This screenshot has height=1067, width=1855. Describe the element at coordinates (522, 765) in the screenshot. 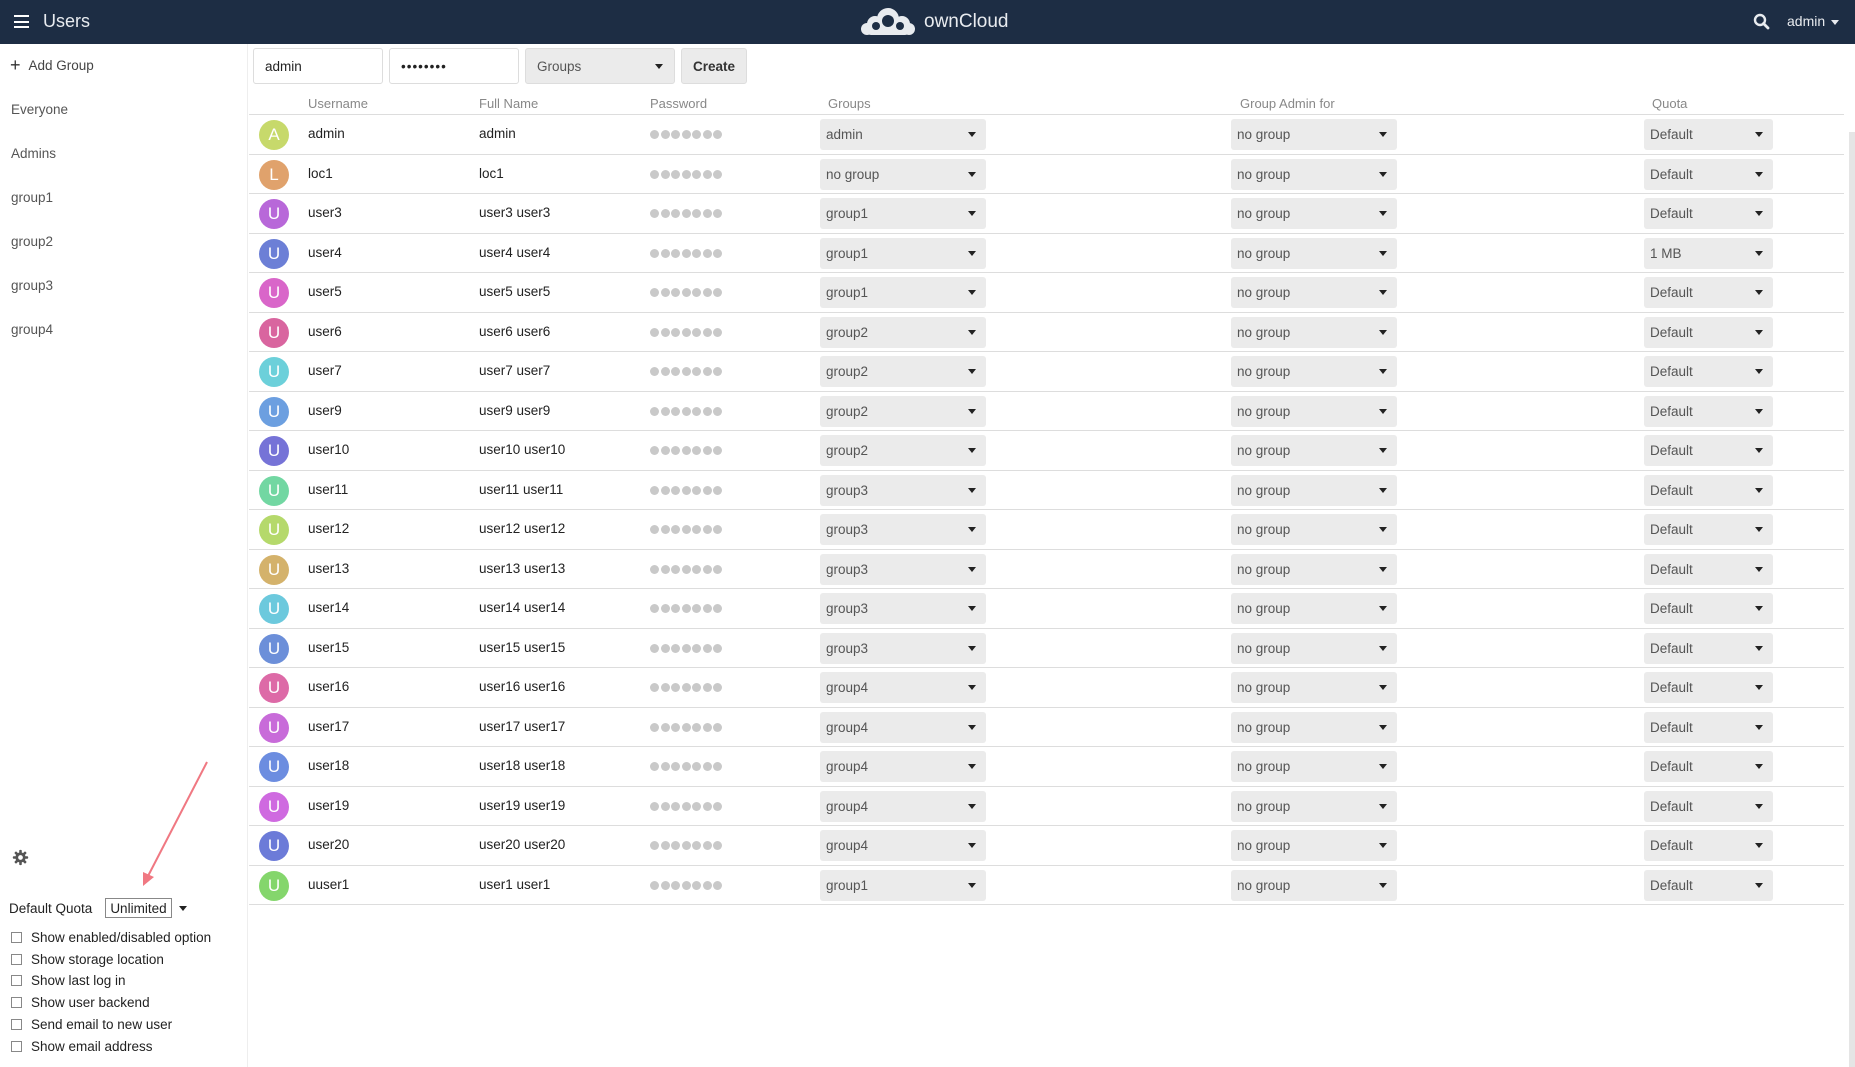

I see `fullname-cell: user18 user18` at that location.